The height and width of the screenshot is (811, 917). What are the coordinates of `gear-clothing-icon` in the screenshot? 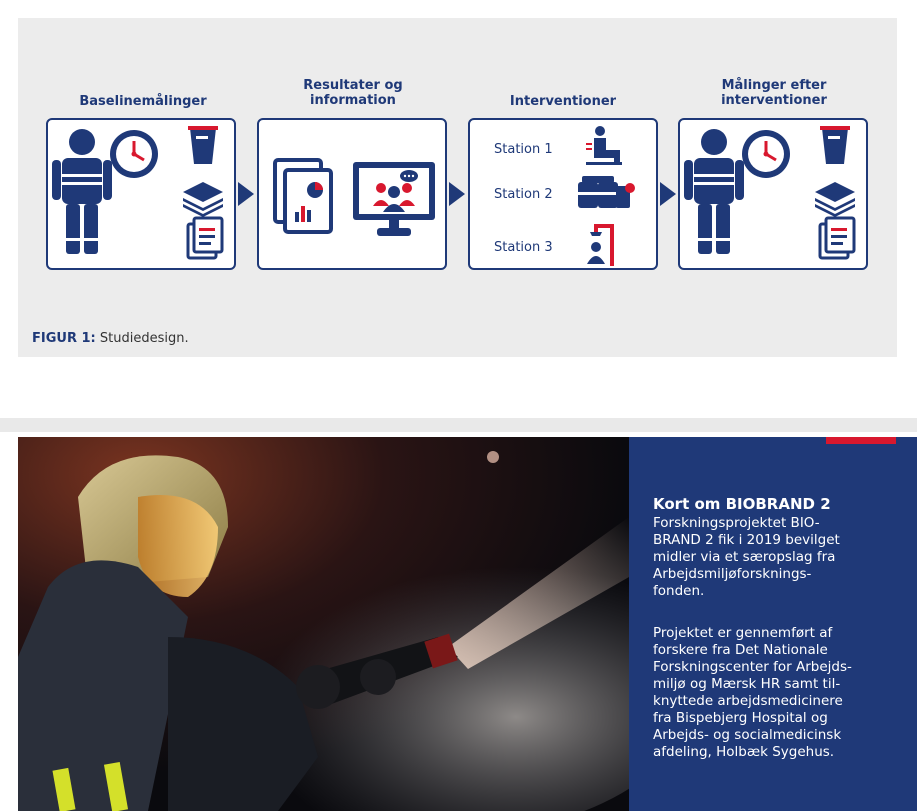 It's located at (606, 192).